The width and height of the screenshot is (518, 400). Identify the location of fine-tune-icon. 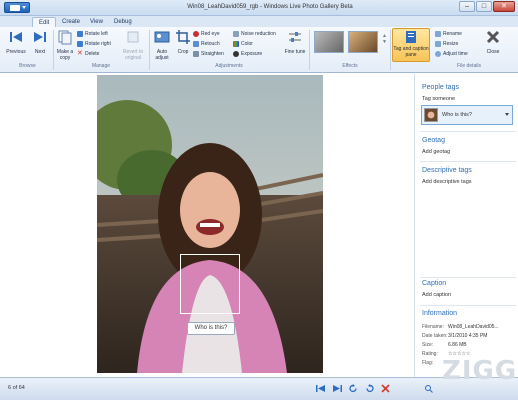
(295, 37).